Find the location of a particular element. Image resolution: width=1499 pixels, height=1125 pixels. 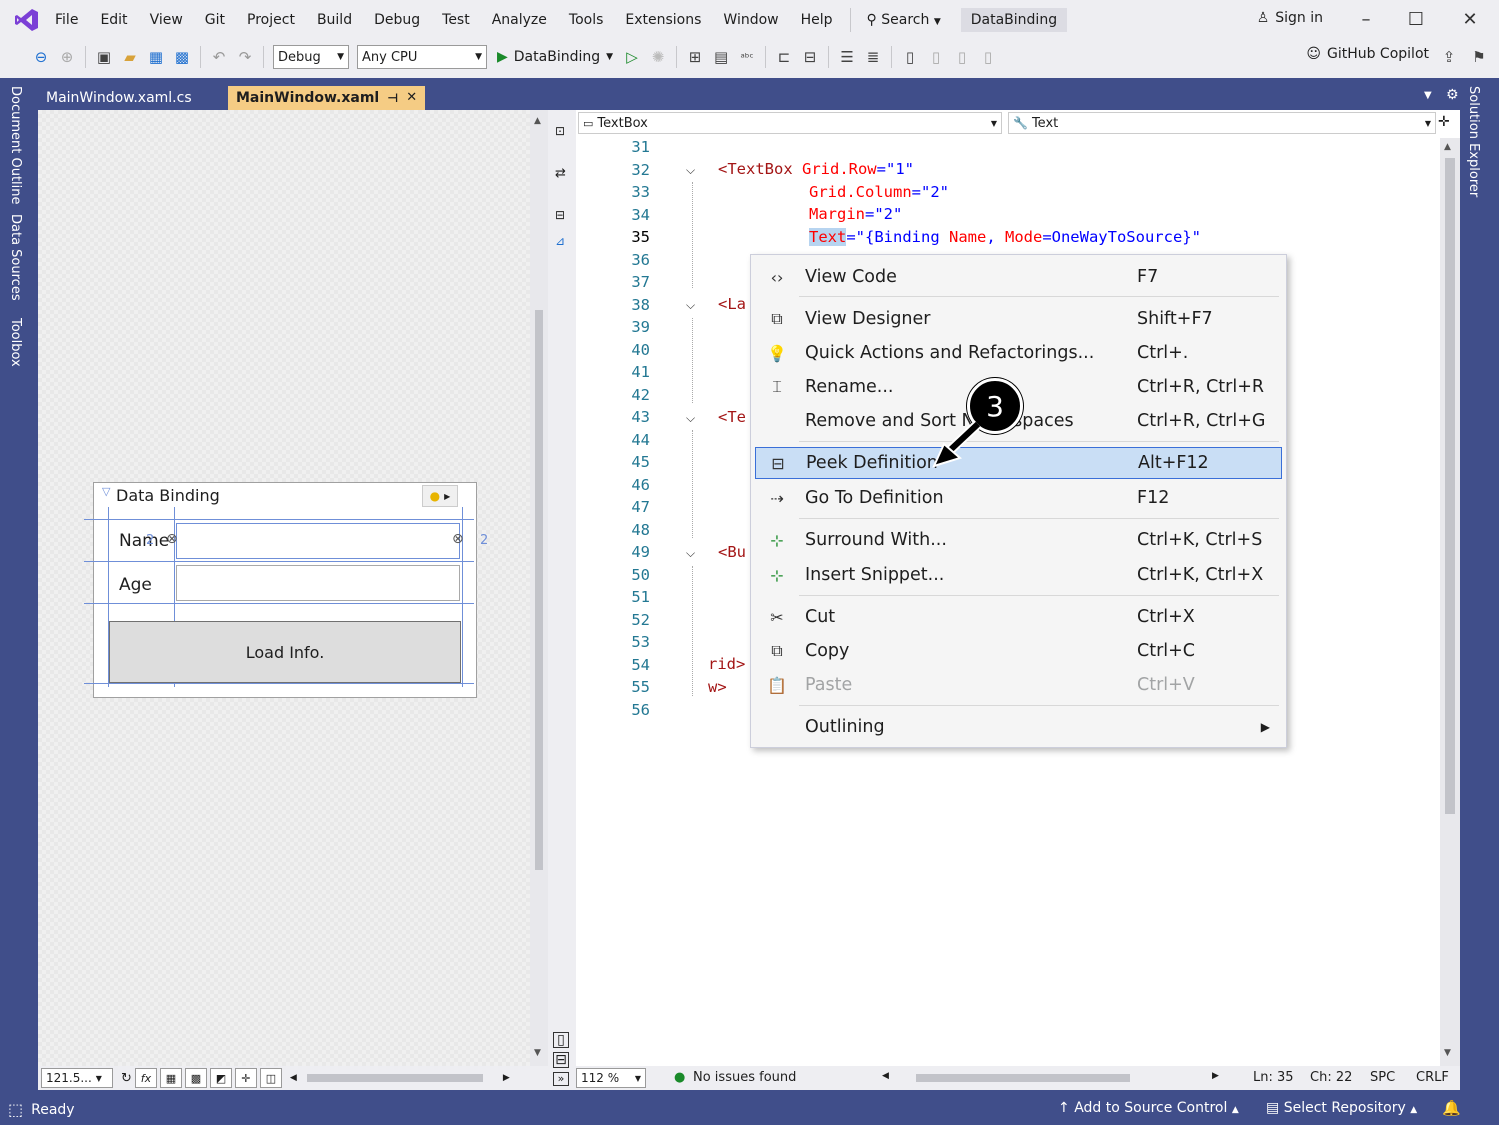

close-tab-icon: ✕ is located at coordinates (411, 98).